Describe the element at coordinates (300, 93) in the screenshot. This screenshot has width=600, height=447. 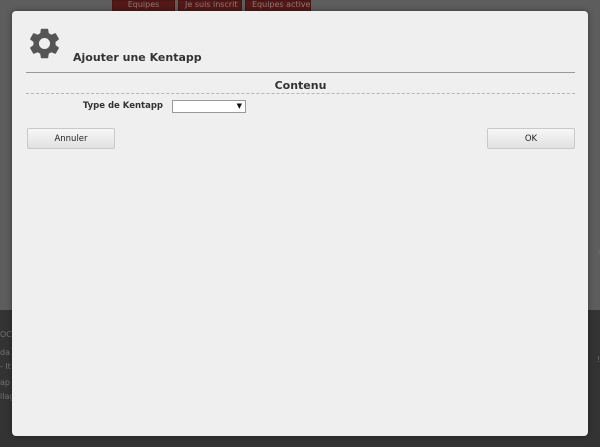
I see `section-divider` at that location.